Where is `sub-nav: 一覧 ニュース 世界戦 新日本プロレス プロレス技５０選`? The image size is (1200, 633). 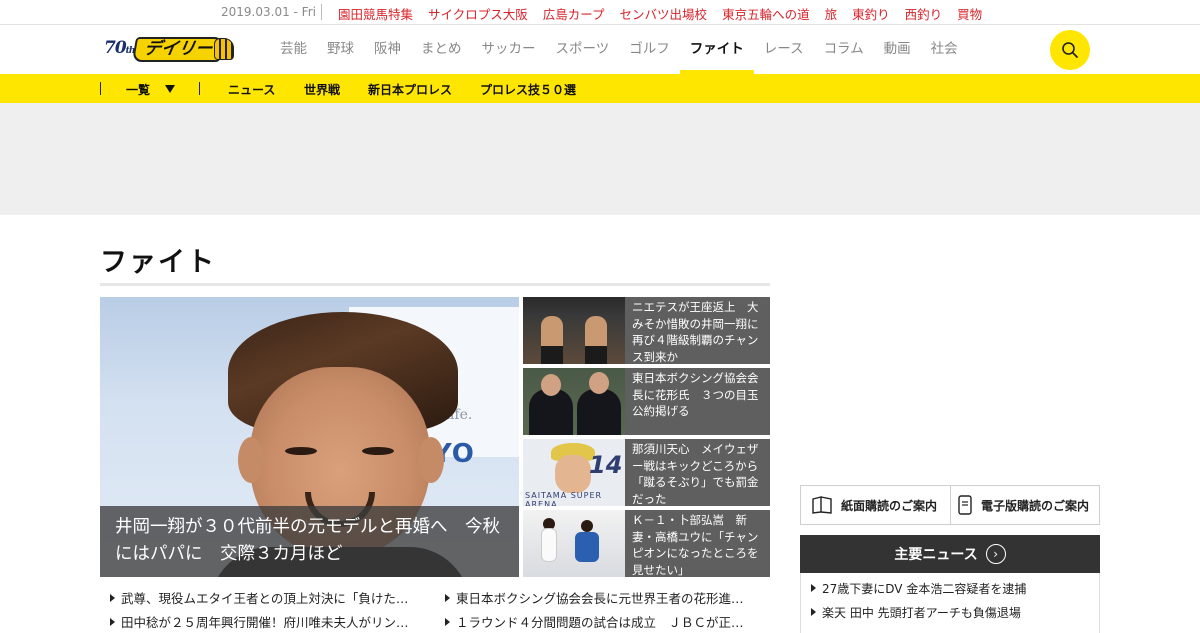 sub-nav: 一覧 ニュース 世界戦 新日本プロレス プロレス技５０選 is located at coordinates (600, 88).